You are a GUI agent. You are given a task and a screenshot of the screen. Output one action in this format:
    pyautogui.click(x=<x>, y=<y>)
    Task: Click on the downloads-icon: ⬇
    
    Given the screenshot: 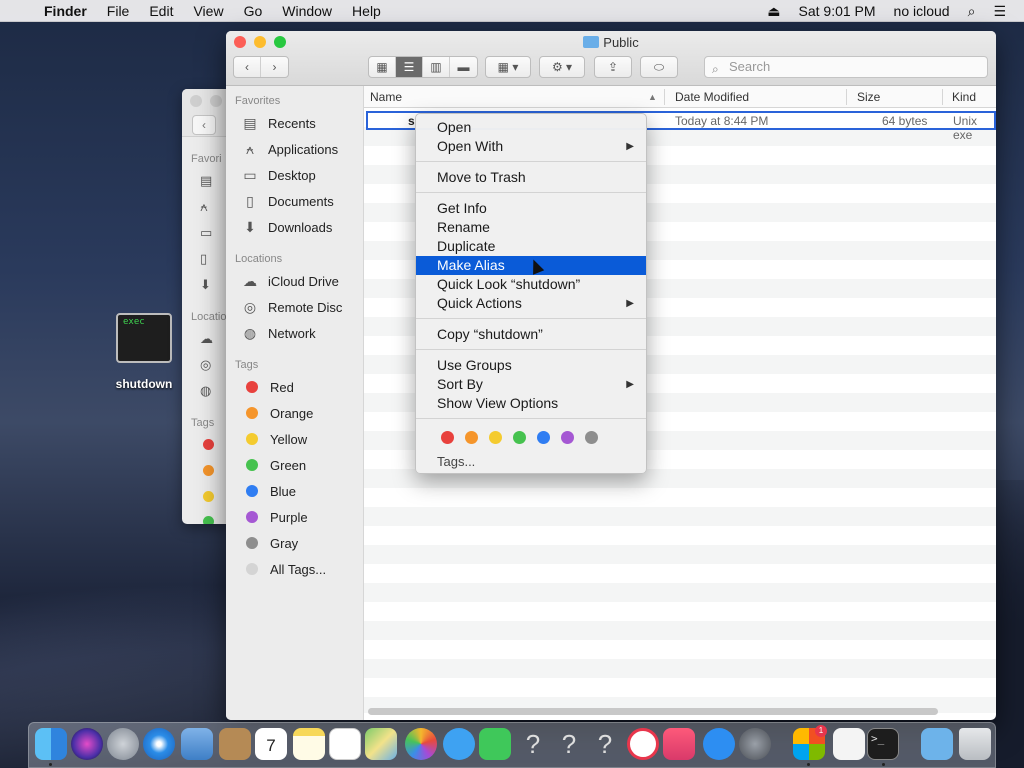 What is the action you would take?
    pyautogui.click(x=208, y=285)
    